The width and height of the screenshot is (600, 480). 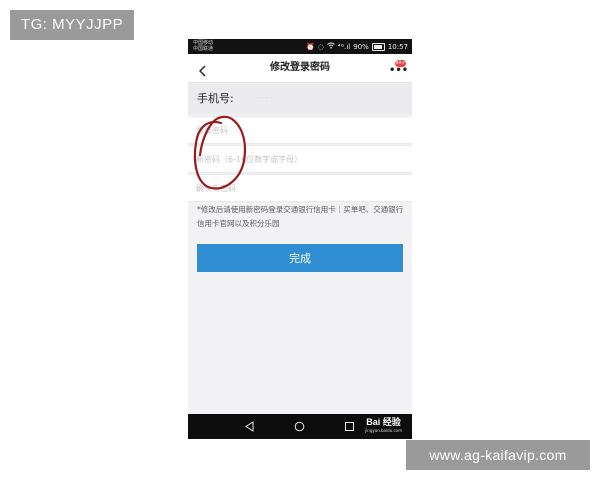 What do you see at coordinates (310, 46) in the screenshot?
I see `alarm-icon: ⏰` at bounding box center [310, 46].